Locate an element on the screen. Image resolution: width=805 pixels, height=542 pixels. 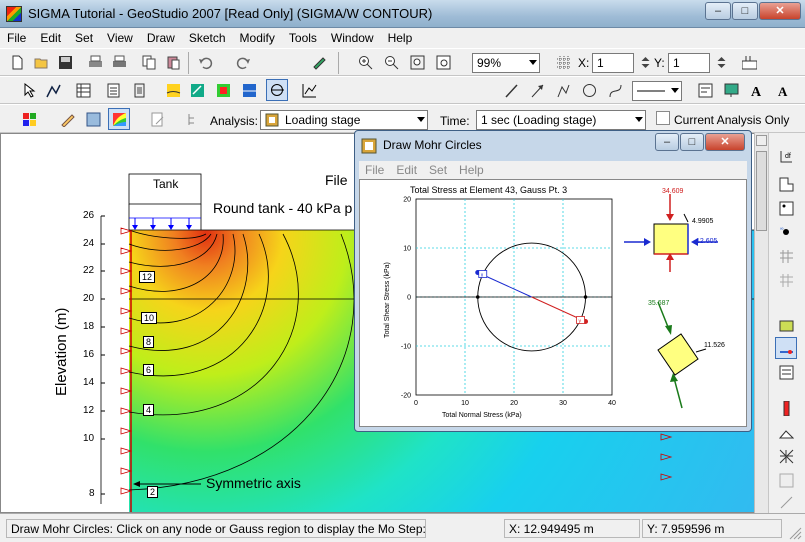
y-spinner is located at coordinates (719, 62).